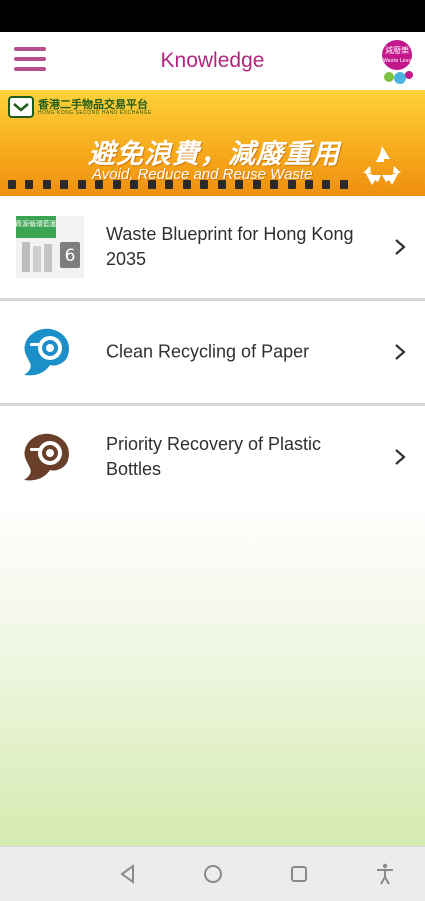  I want to click on list-item-label: Clean Recycling of Paper, so click(208, 351).